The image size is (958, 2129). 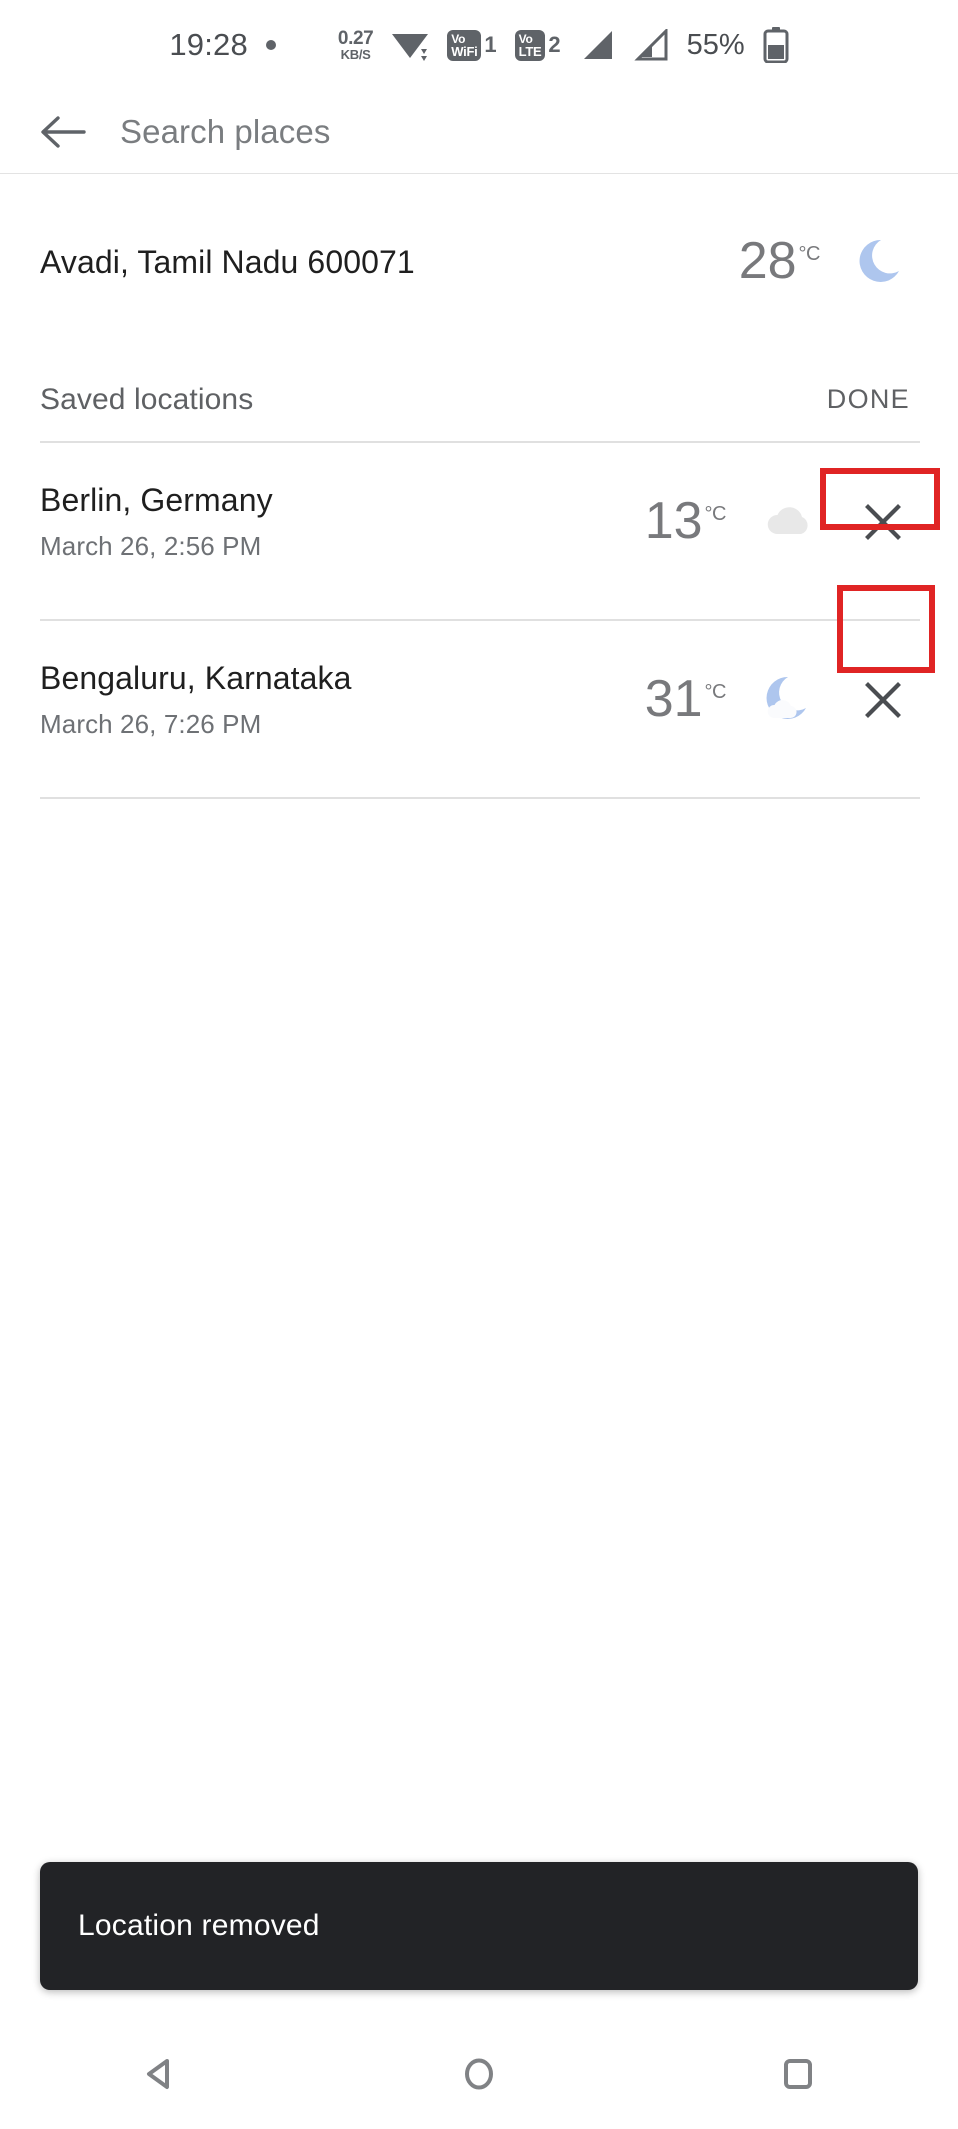 What do you see at coordinates (480, 798) in the screenshot?
I see `saved-row-divider` at bounding box center [480, 798].